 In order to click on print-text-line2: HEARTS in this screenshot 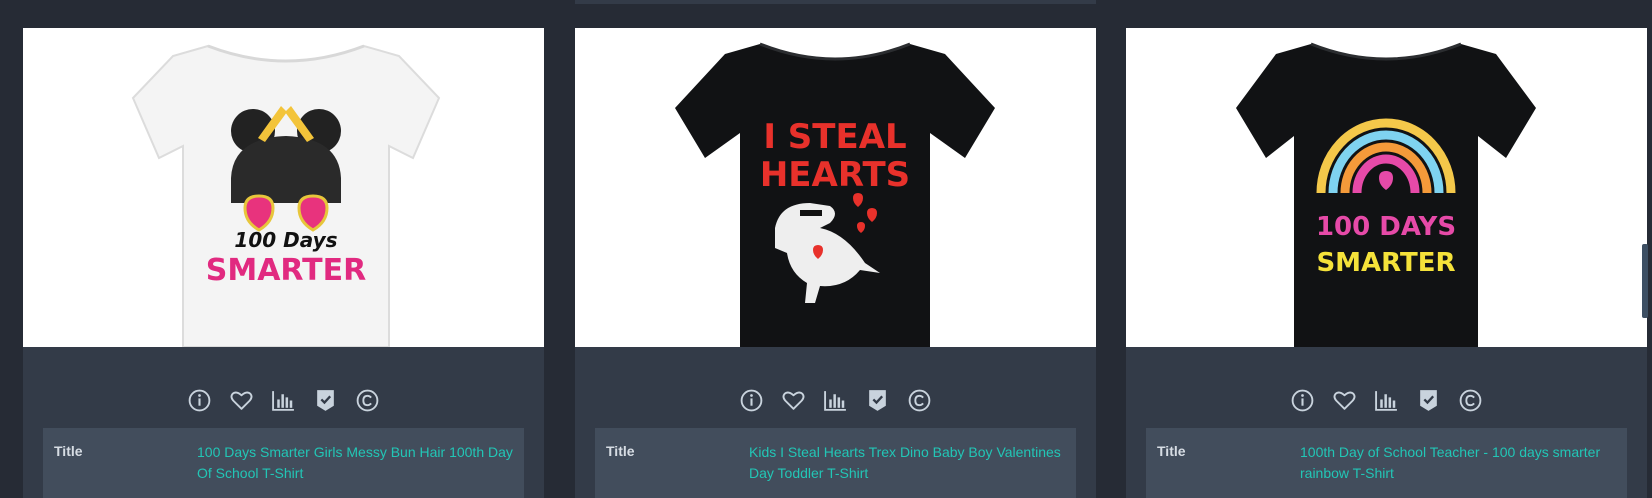, I will do `click(835, 175)`.